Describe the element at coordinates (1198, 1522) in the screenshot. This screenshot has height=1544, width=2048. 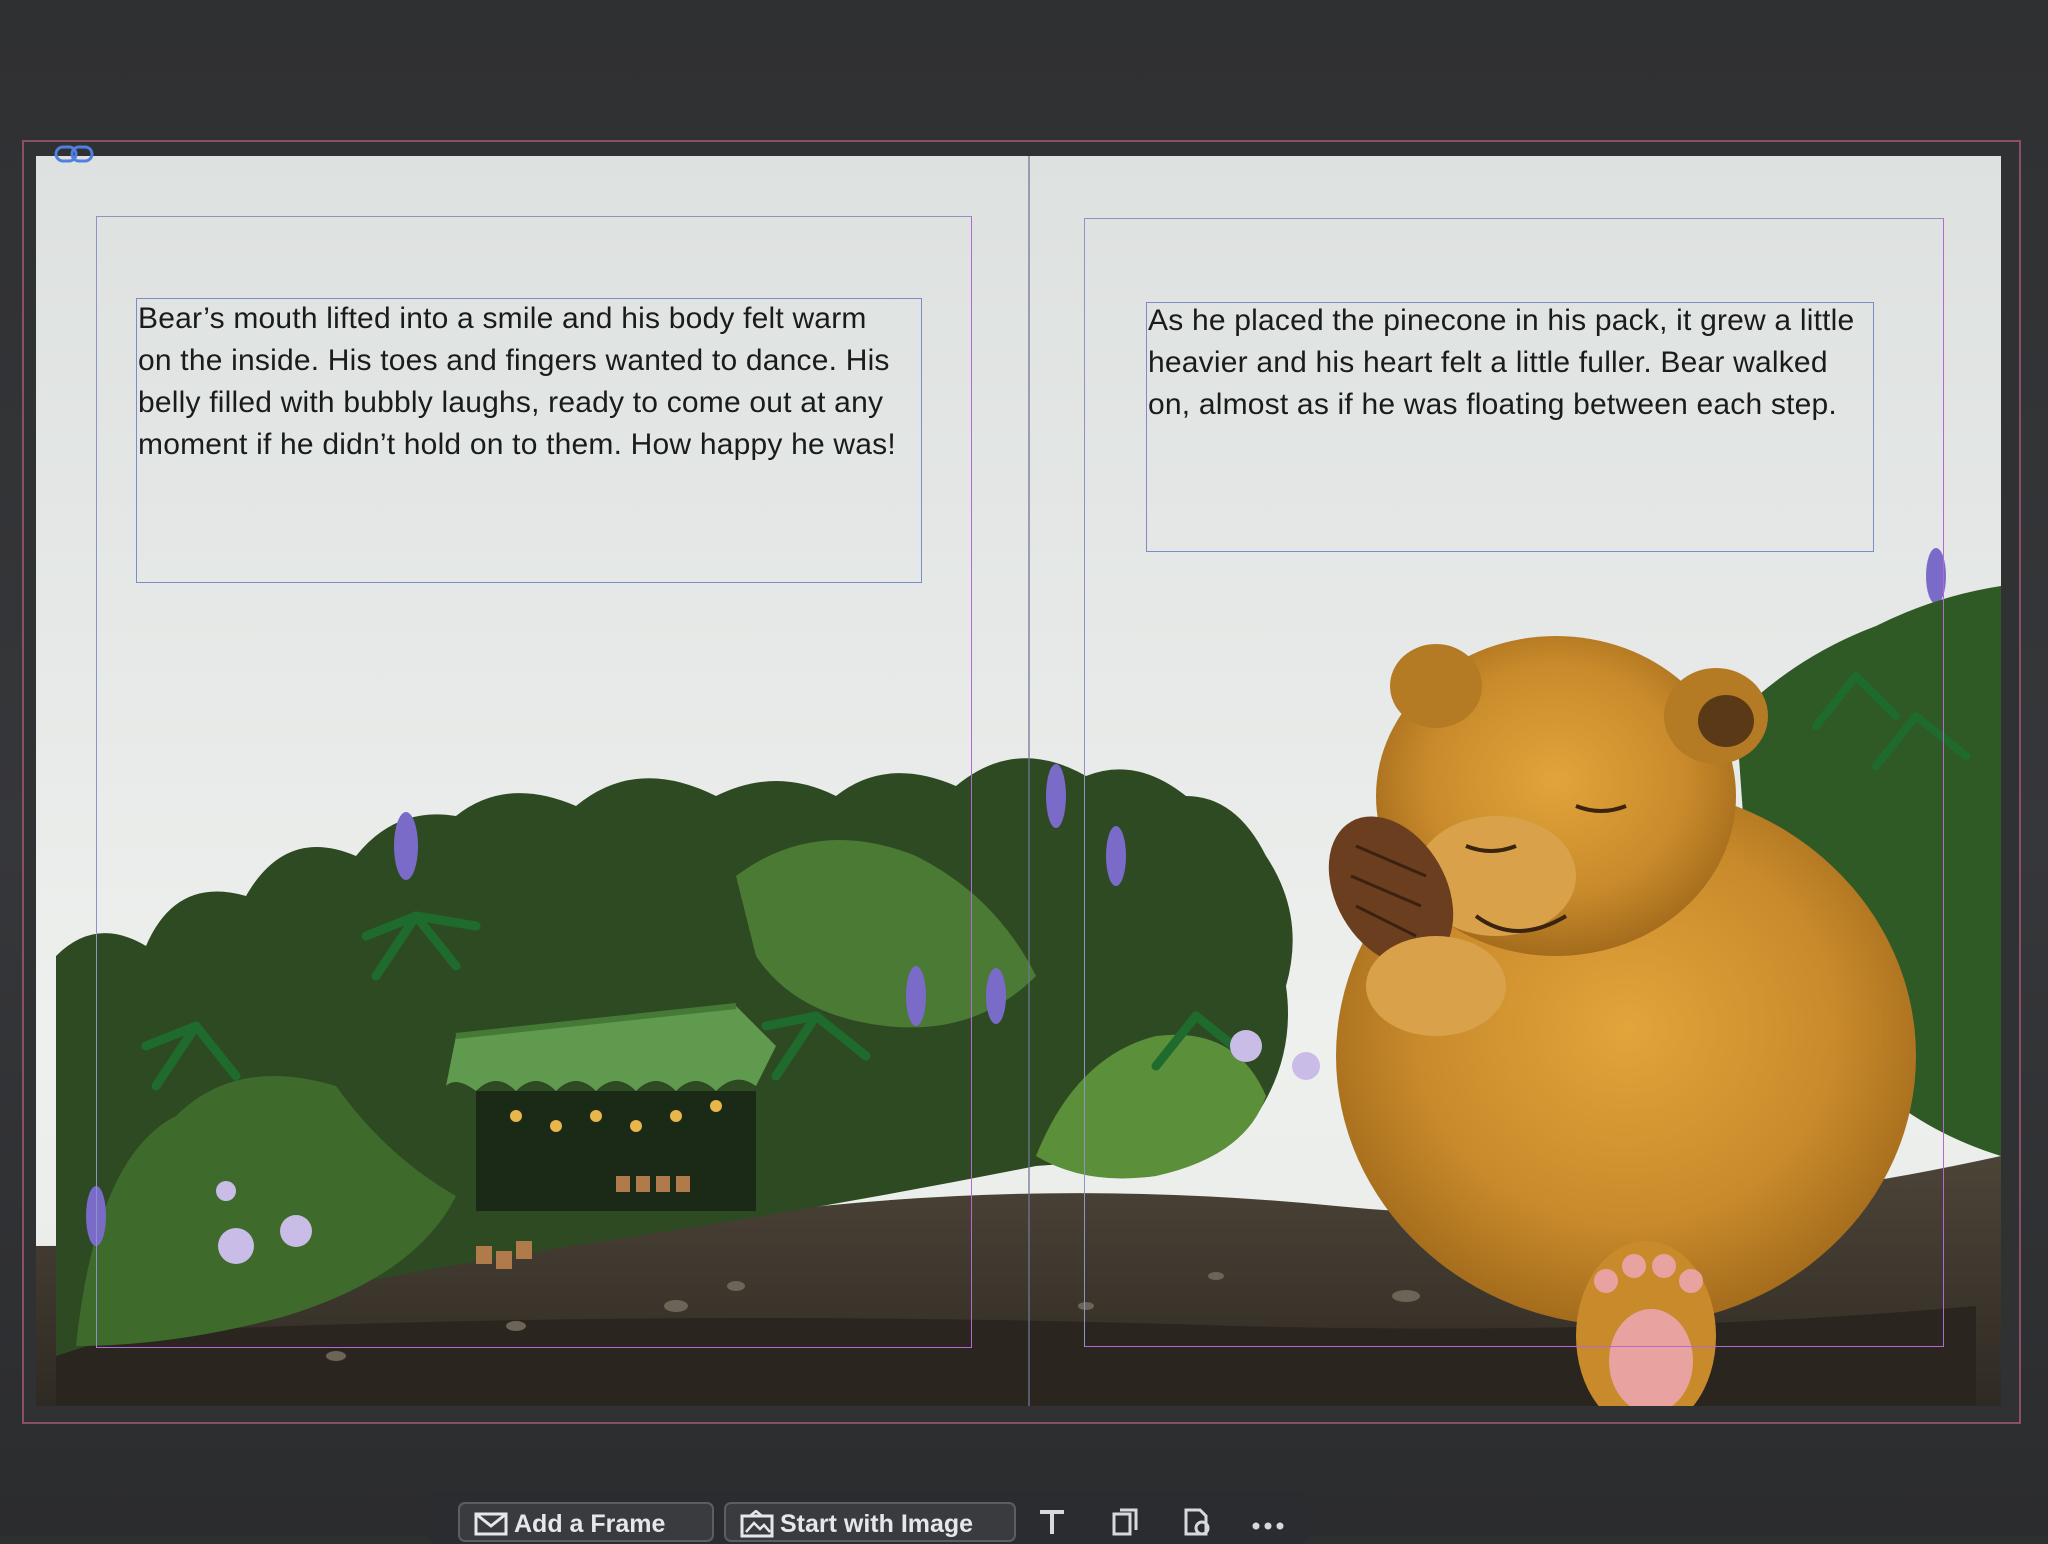
I see `page-settings-icon` at that location.